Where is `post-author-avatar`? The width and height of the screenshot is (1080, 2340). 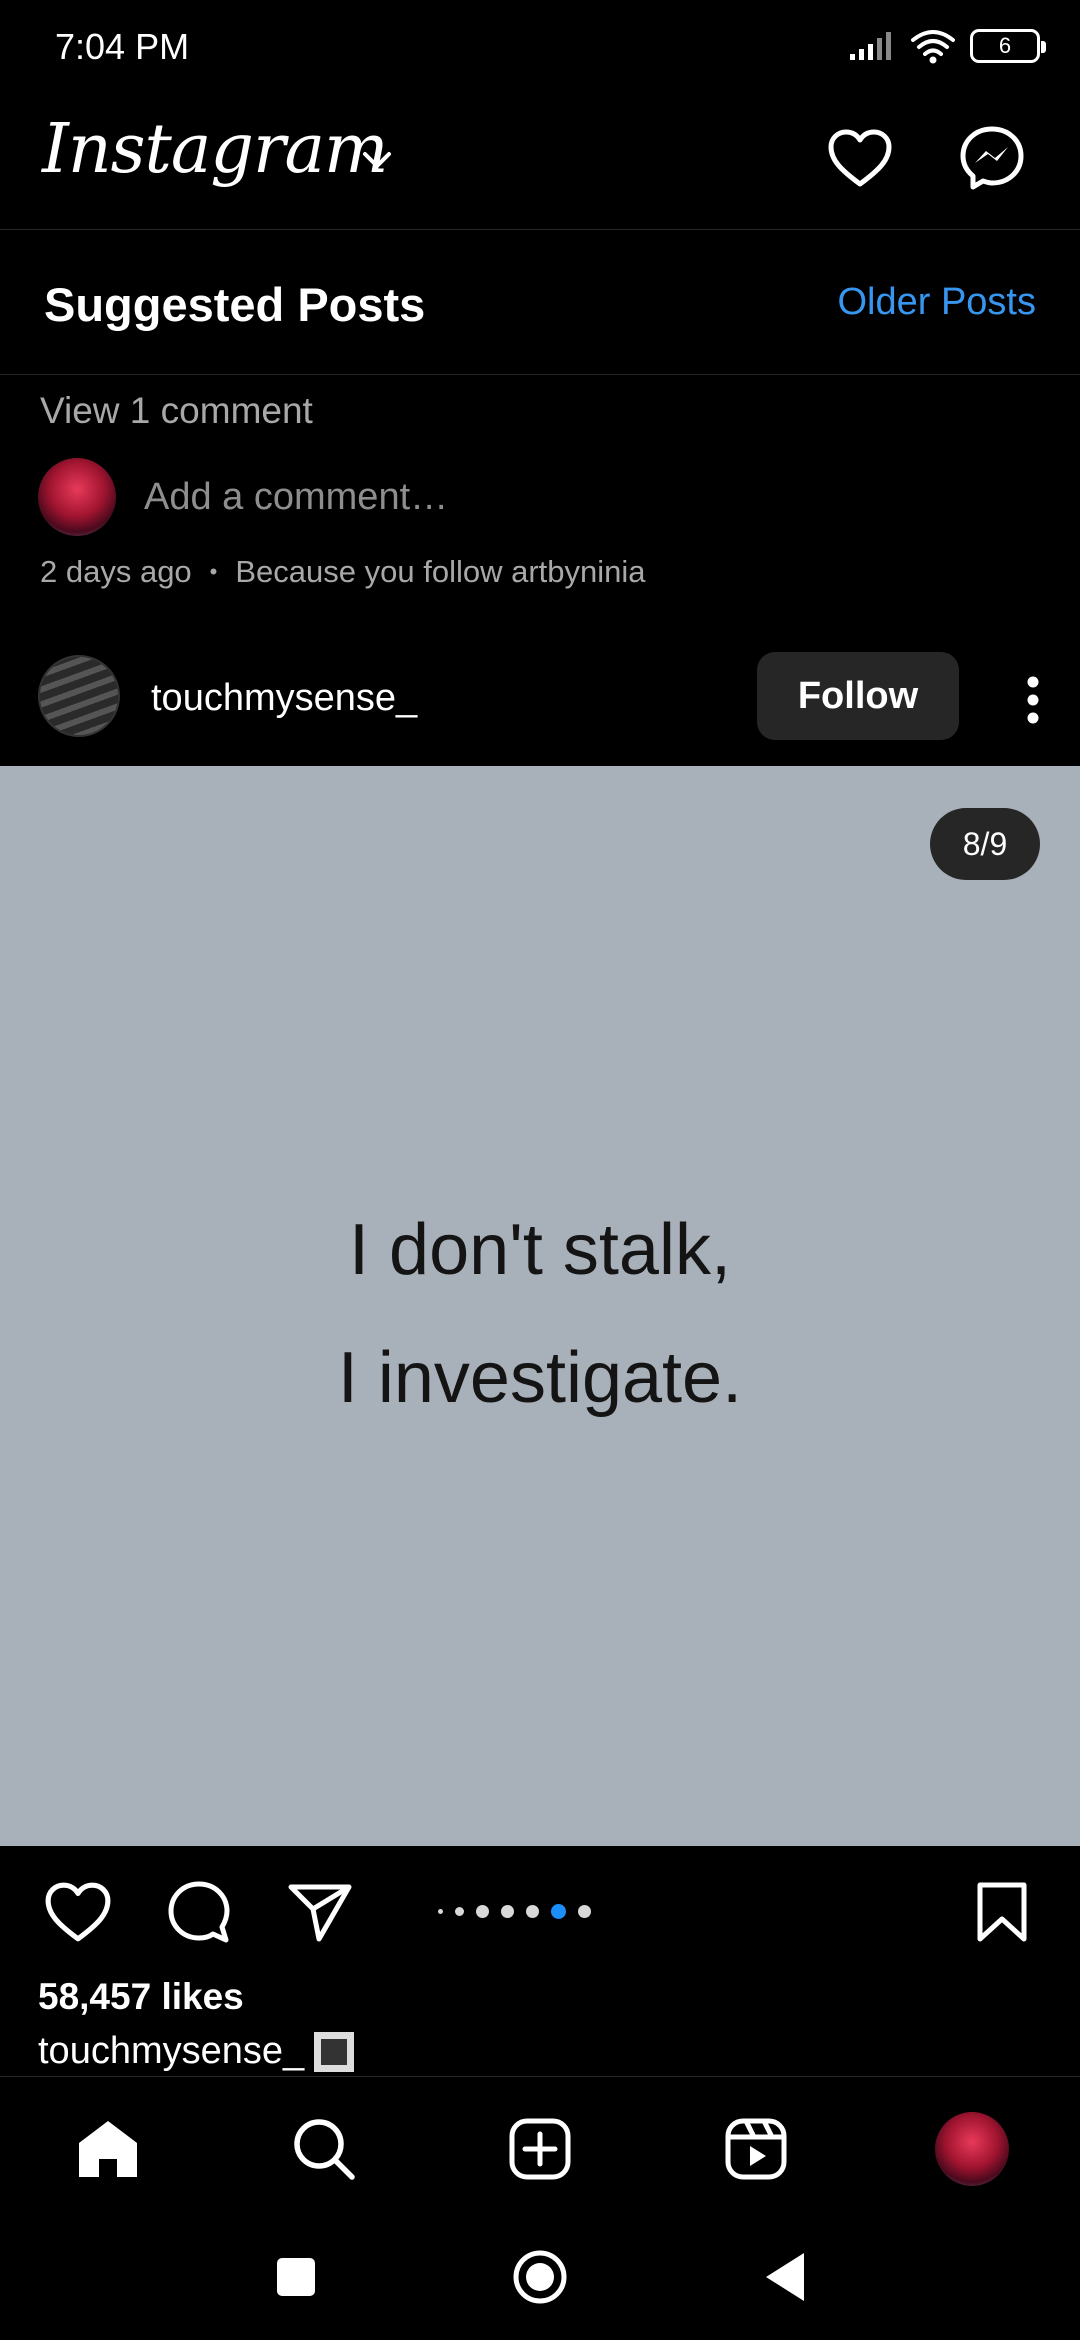
post-author-avatar is located at coordinates (79, 696).